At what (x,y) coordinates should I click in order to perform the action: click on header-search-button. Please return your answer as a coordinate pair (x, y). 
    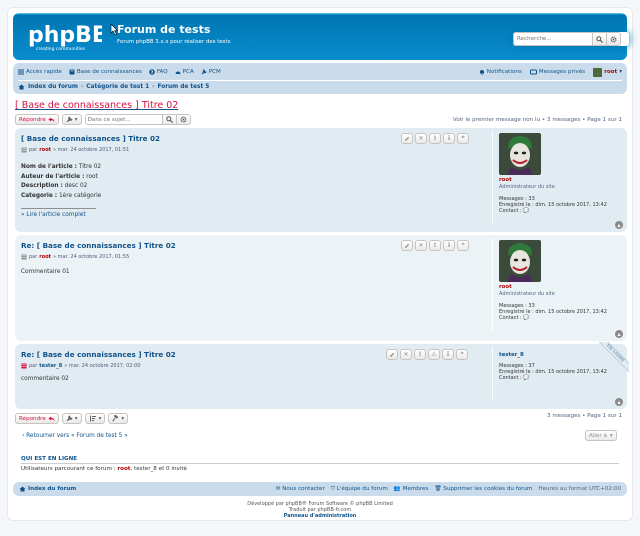
    Looking at the image, I should click on (600, 39).